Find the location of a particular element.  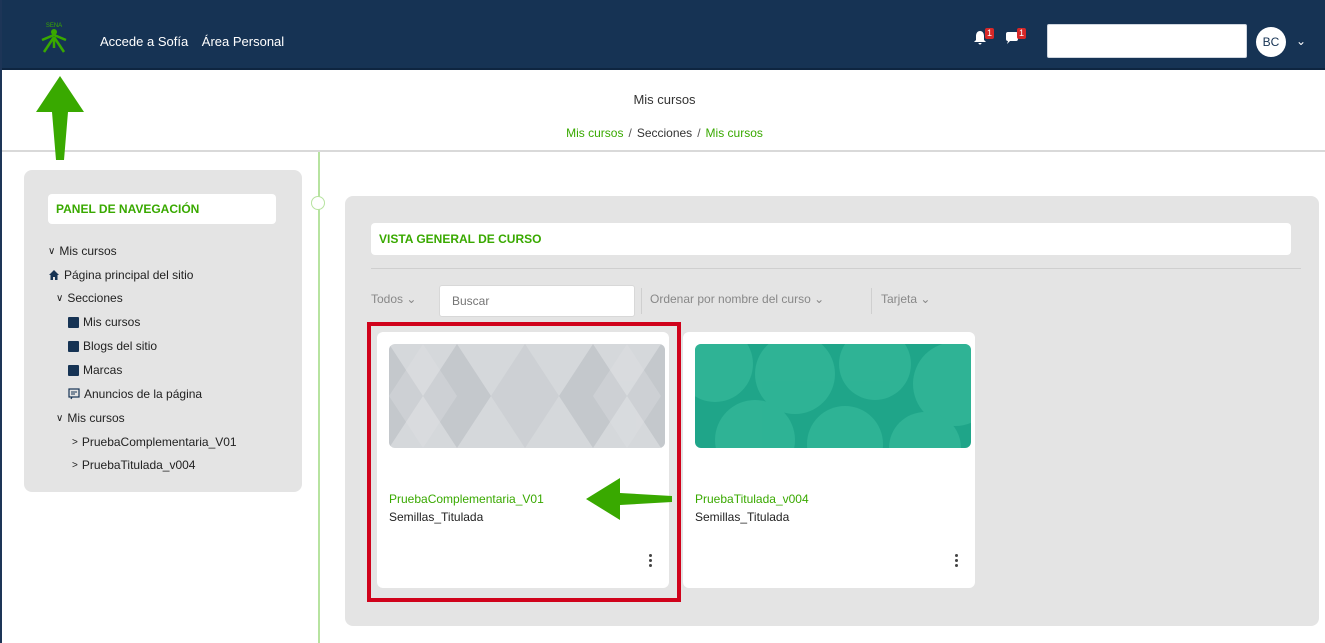

nav-links: Accede a Sofía Área Personal is located at coordinates (197, 41).